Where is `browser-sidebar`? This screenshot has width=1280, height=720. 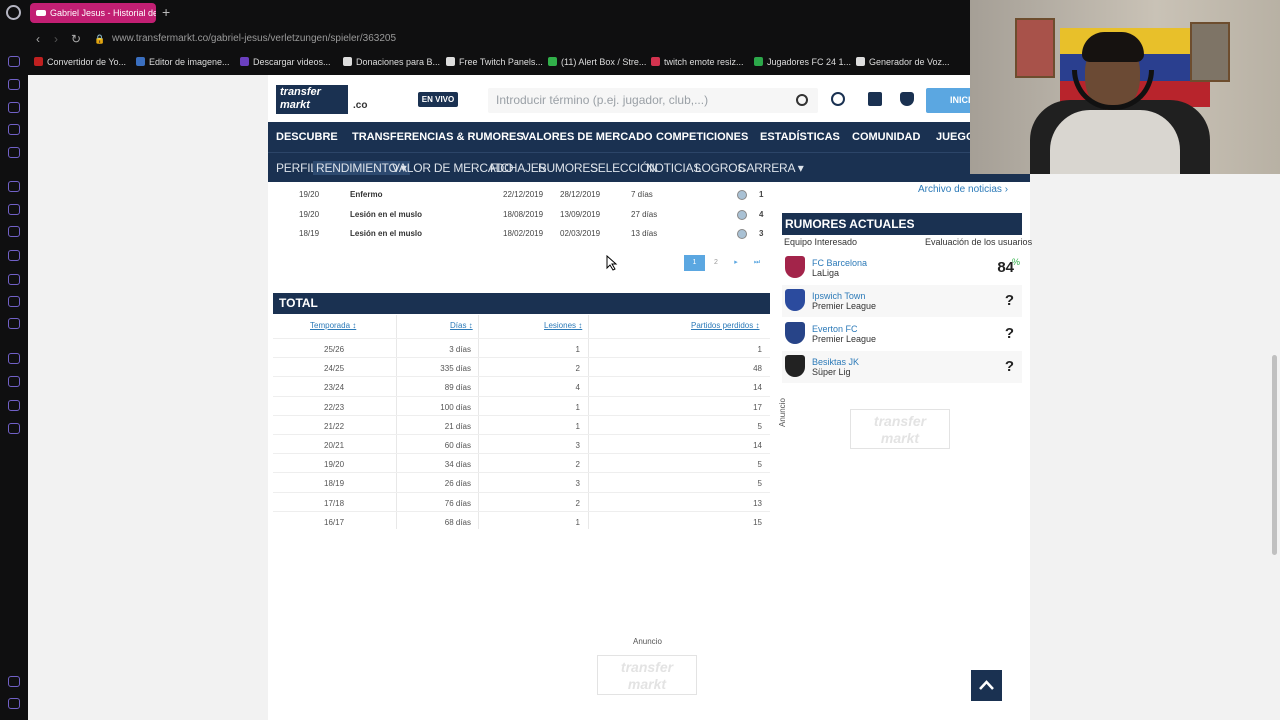
browser-sidebar is located at coordinates (14, 373).